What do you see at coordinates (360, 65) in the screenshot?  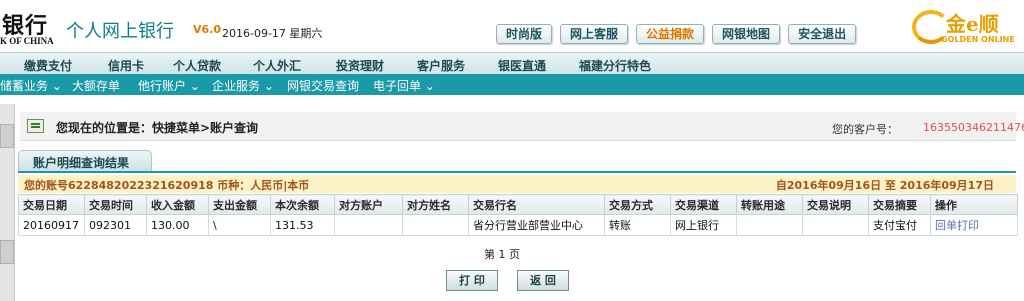 I see `nav-investment: 投资理财` at bounding box center [360, 65].